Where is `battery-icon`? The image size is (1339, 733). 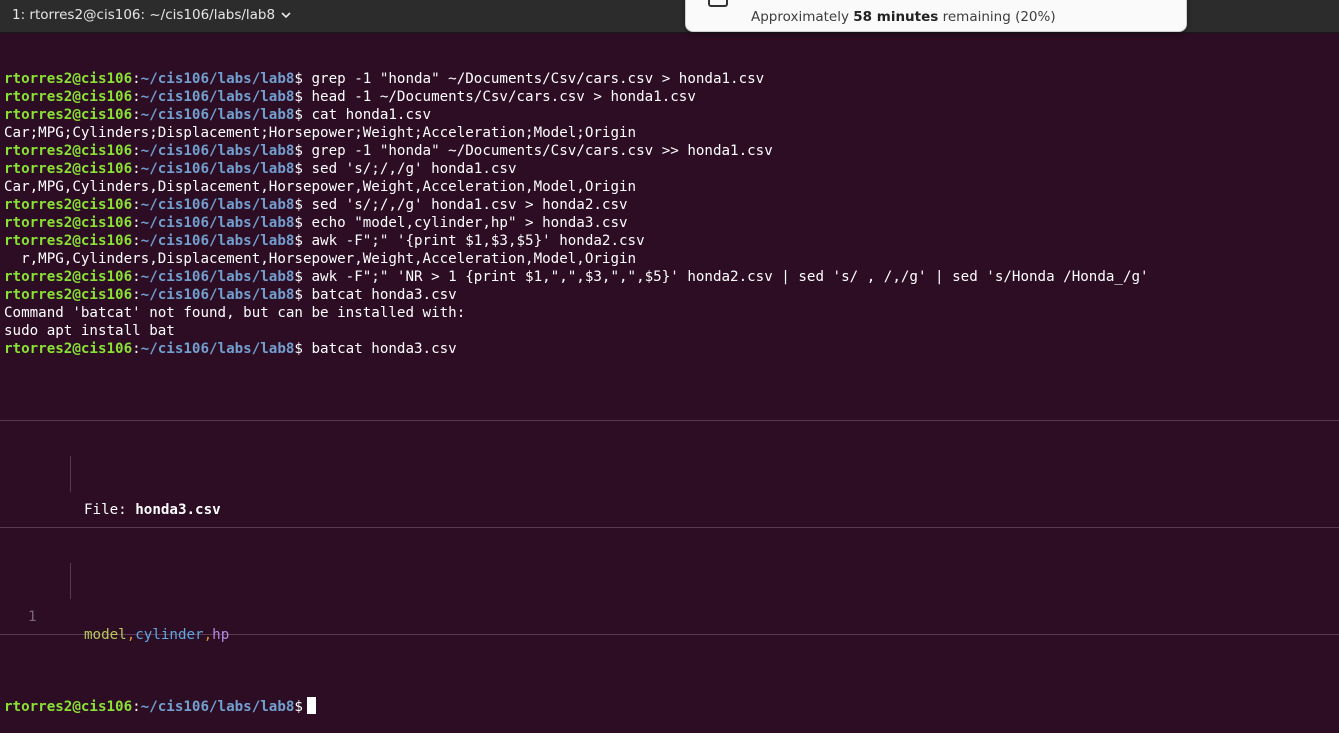
battery-icon is located at coordinates (718, 3).